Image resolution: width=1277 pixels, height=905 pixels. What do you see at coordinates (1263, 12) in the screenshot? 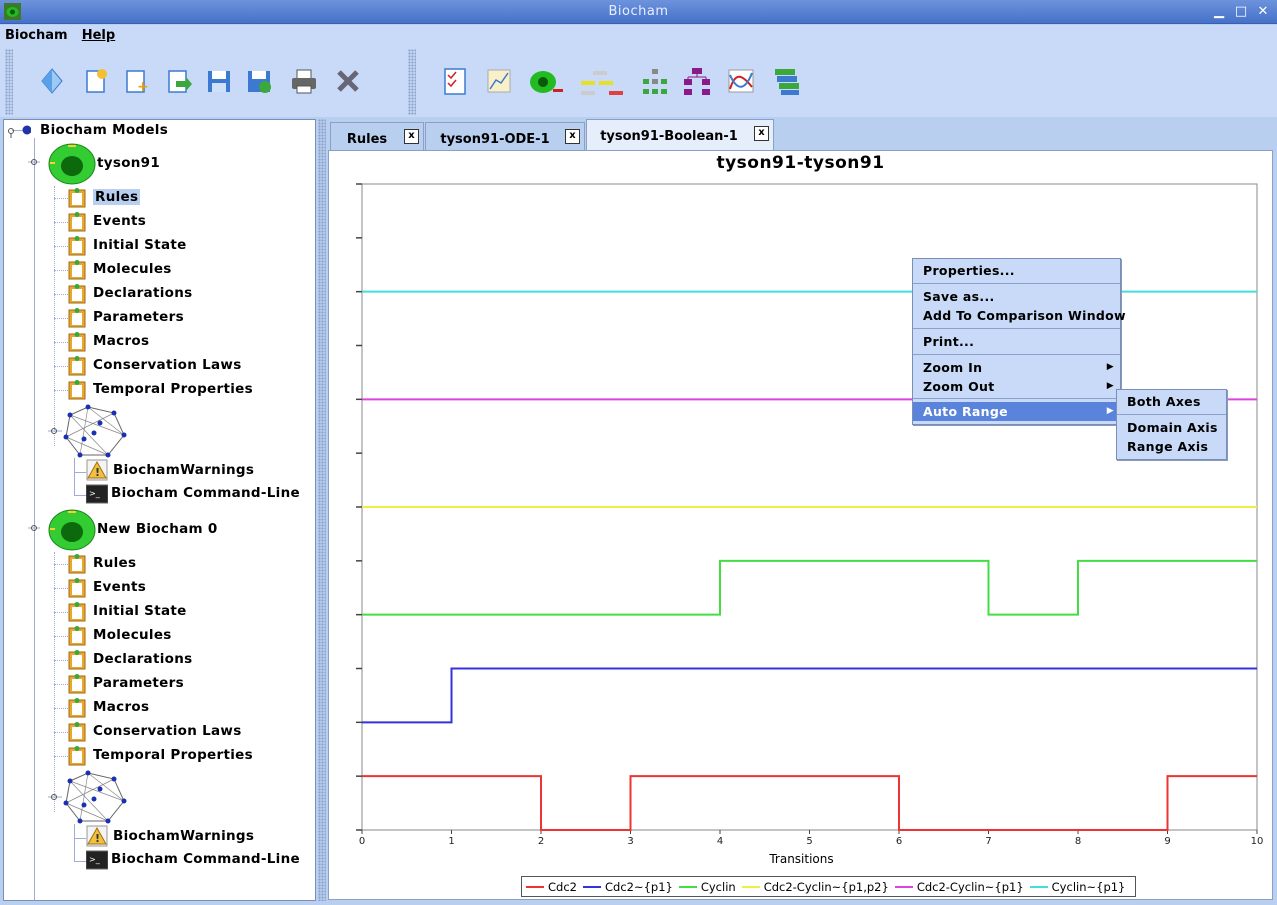
I see `close-window-icon: ✕` at bounding box center [1263, 12].